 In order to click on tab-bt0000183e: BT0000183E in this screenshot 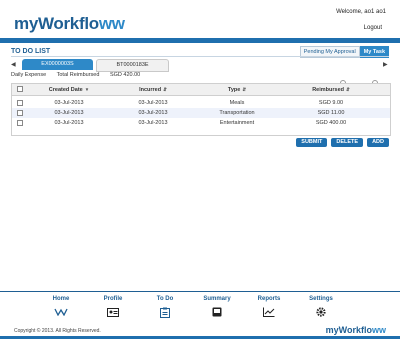, I will do `click(132, 65)`.